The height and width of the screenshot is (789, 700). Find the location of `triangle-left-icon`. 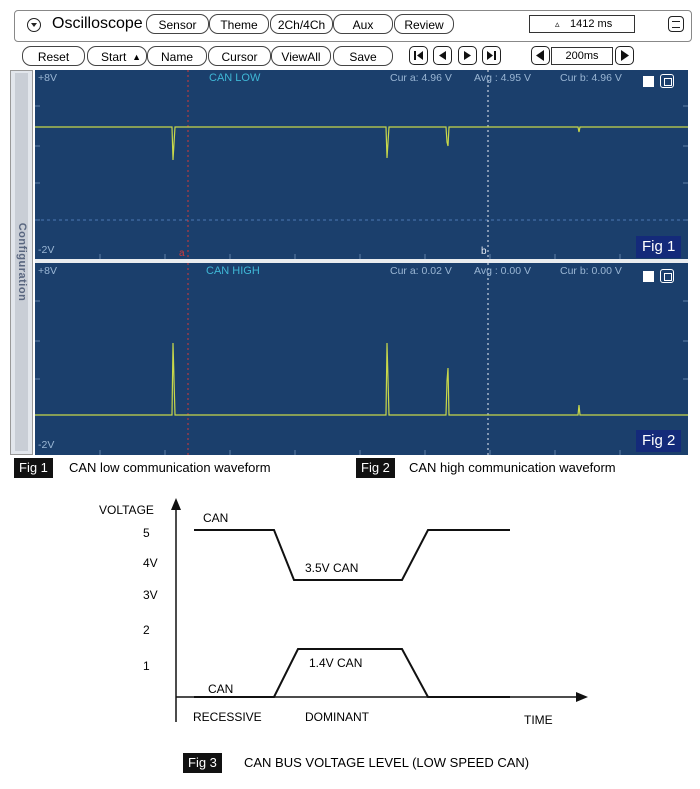

triangle-left-icon is located at coordinates (540, 55).